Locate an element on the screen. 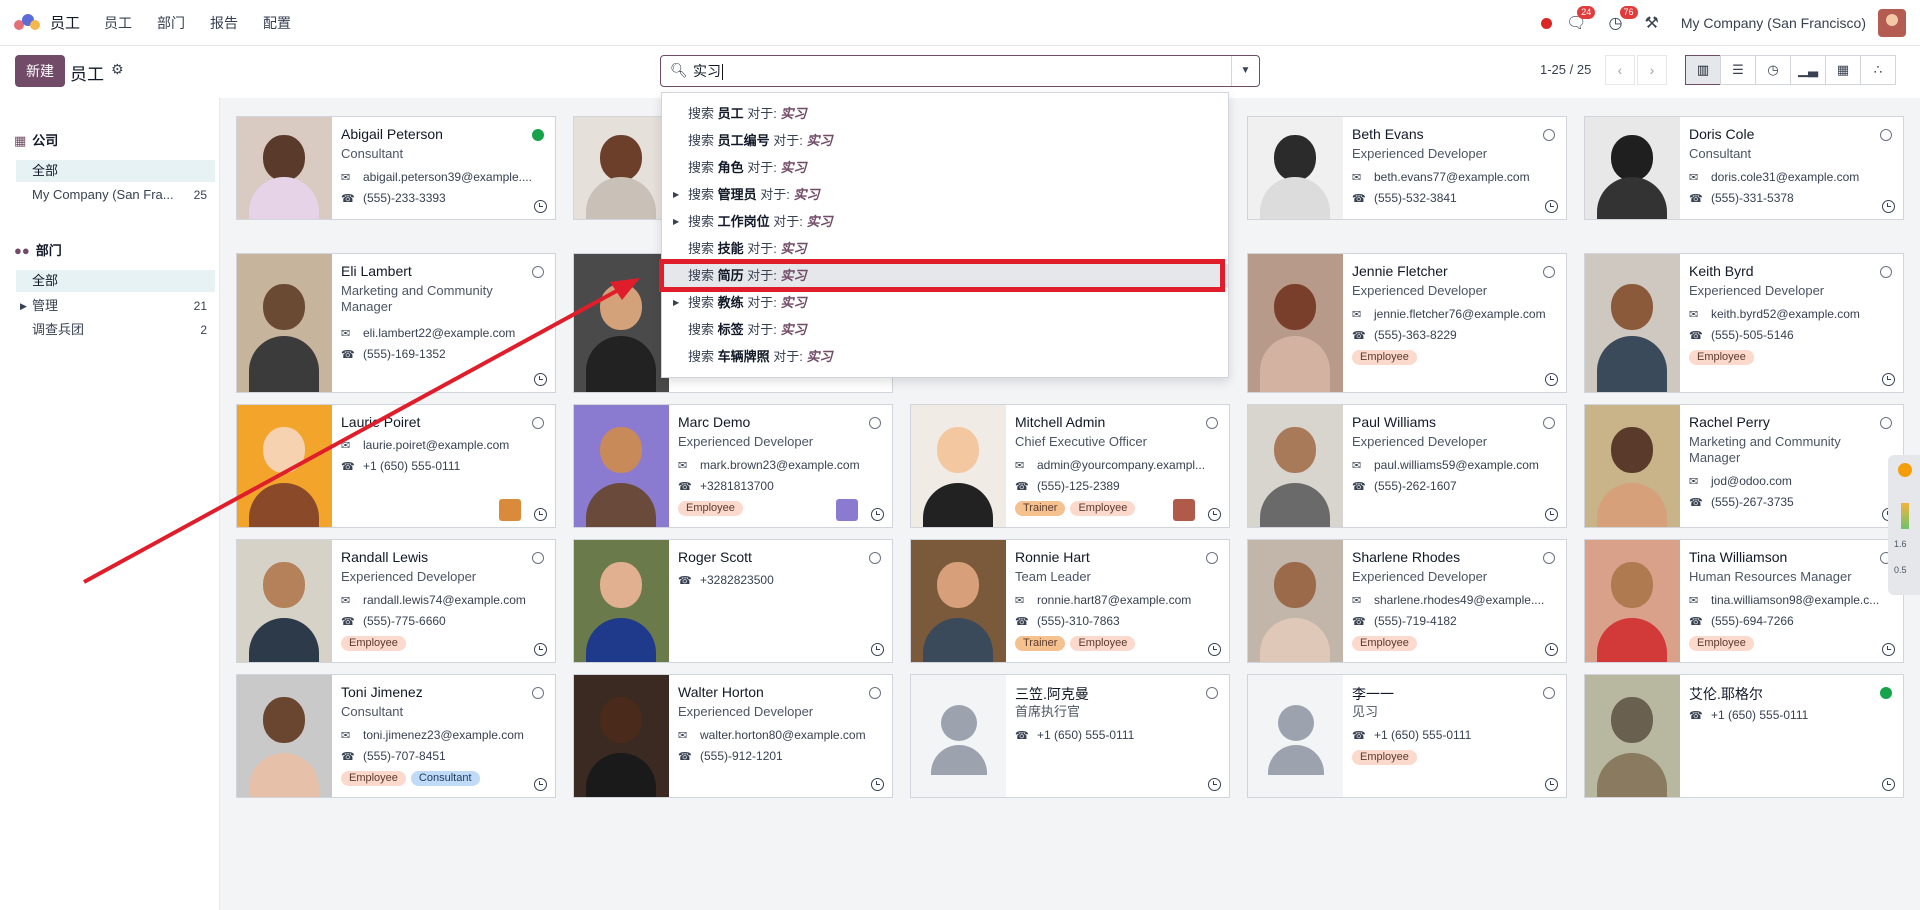 The height and width of the screenshot is (910, 1920). annotation-arrow is located at coordinates (361, 431).